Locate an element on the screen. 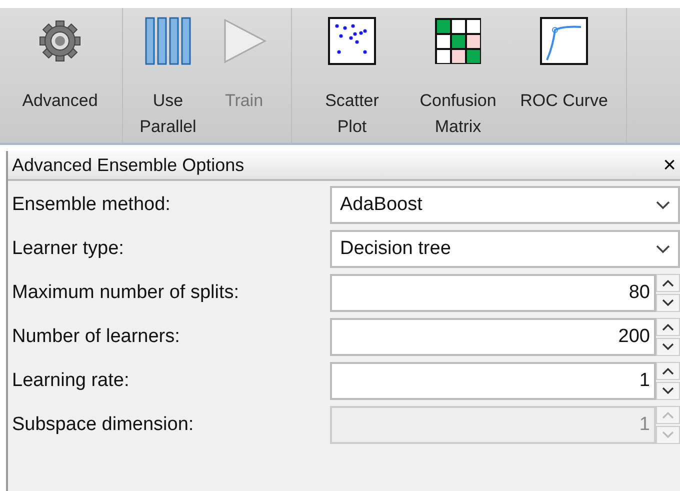  toolbar-button: Scatter Plot is located at coordinates (352, 75).